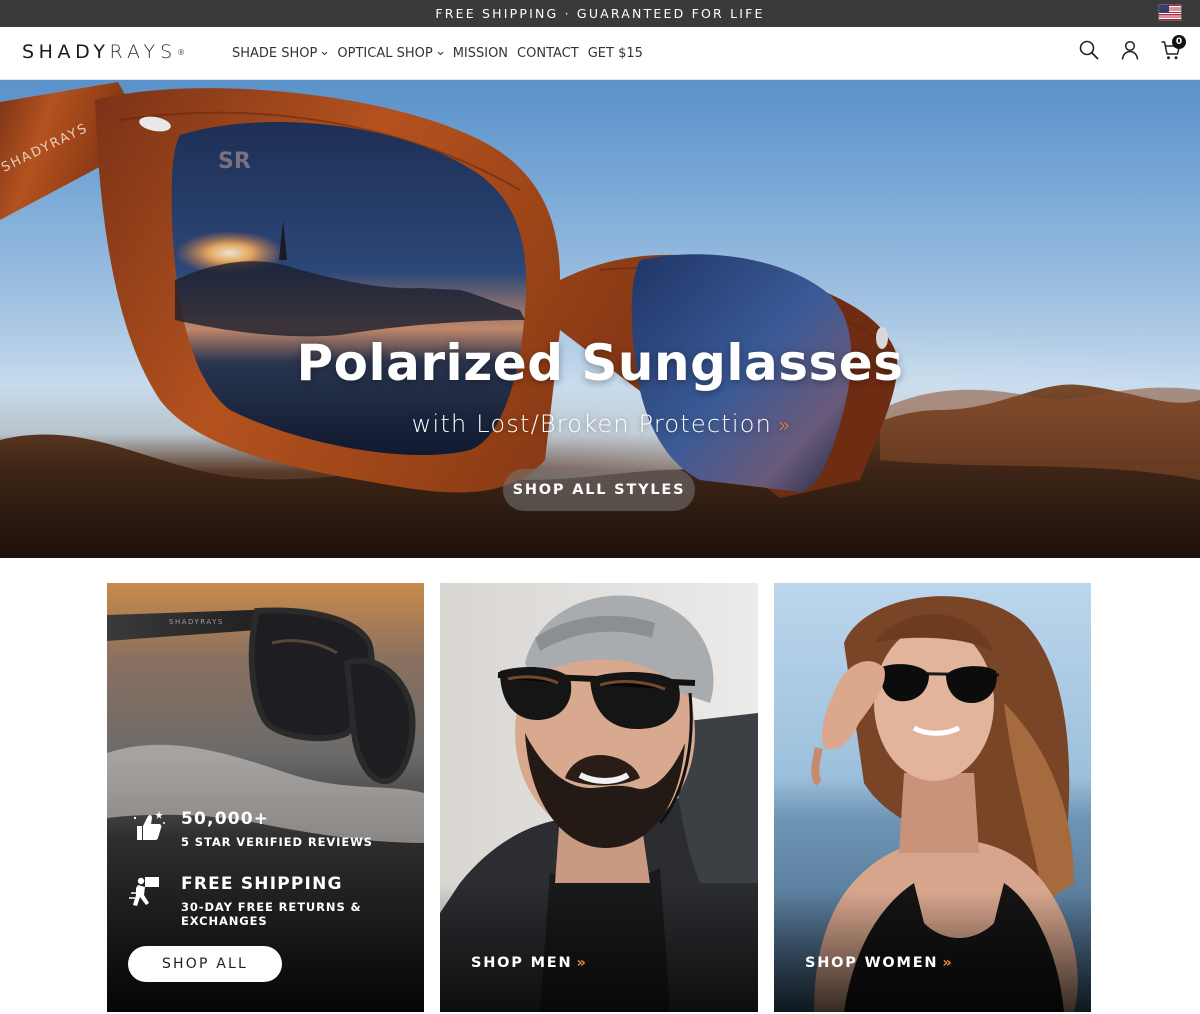  I want to click on hero-subtitle: with Lost/Broken Protection, so click(592, 424).